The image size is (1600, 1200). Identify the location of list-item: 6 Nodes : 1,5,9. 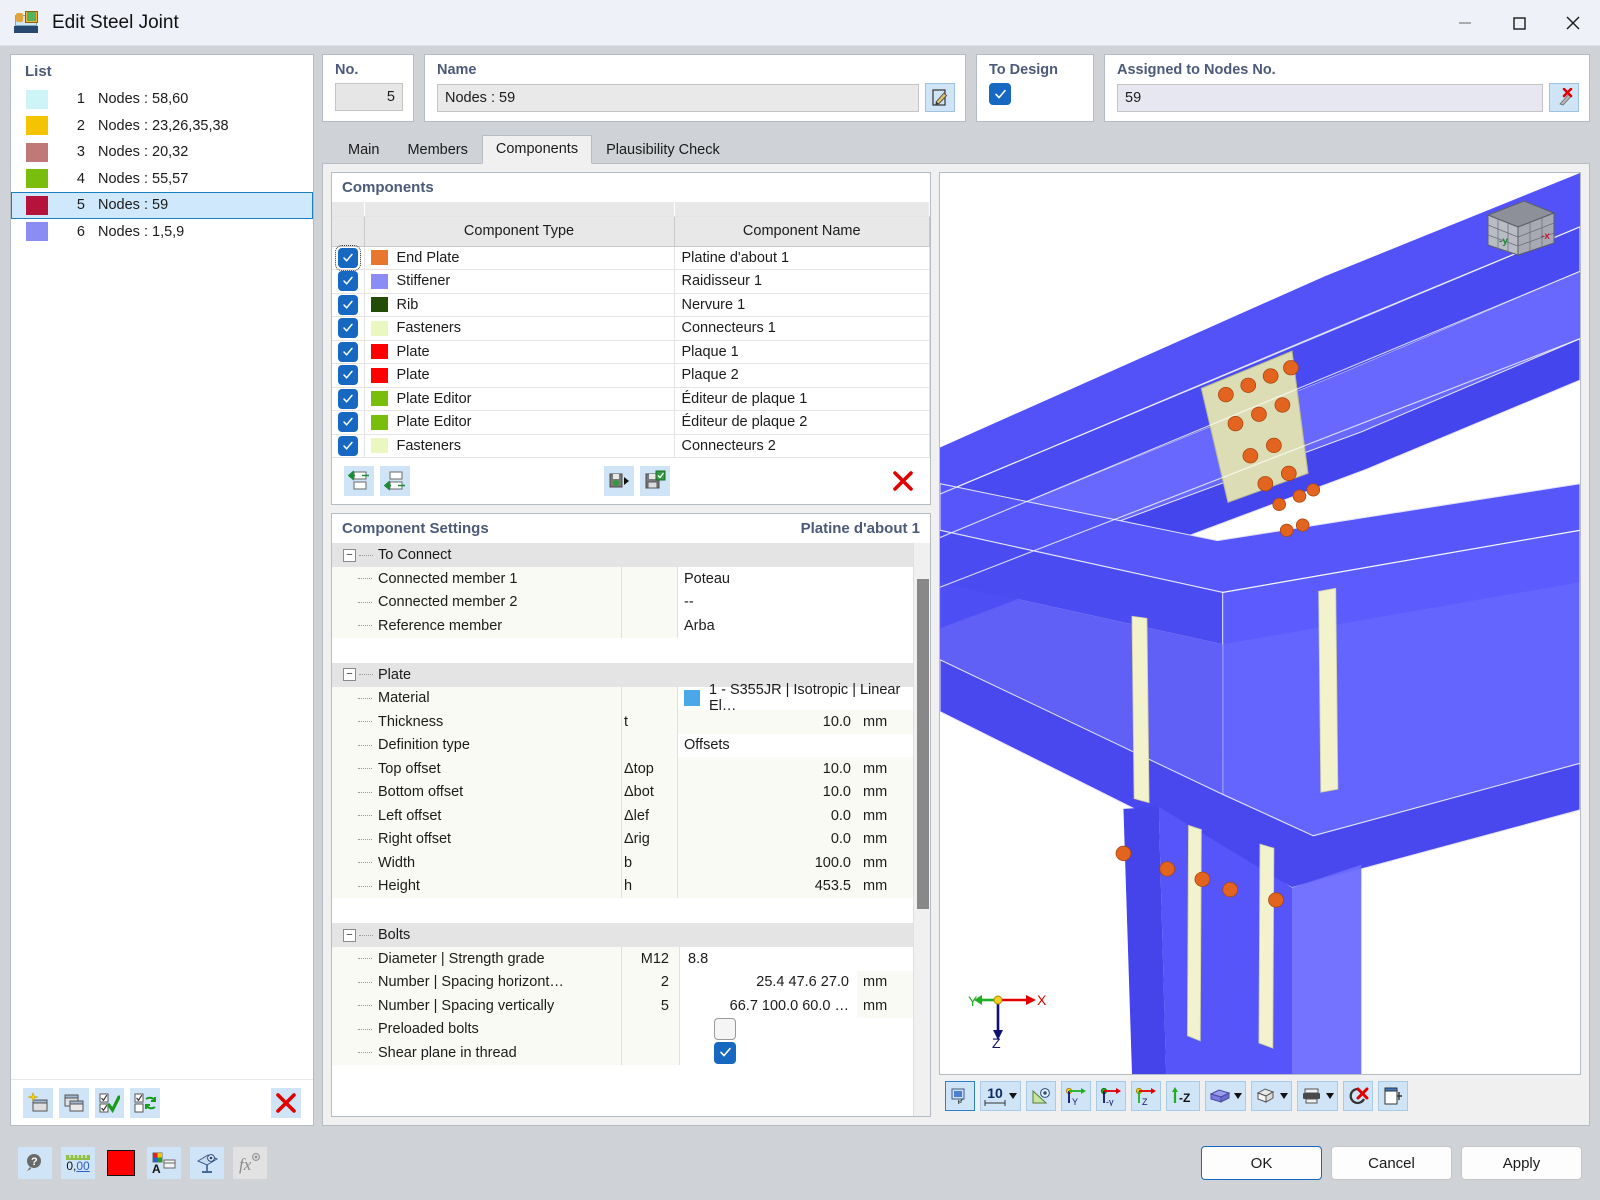
(162, 232).